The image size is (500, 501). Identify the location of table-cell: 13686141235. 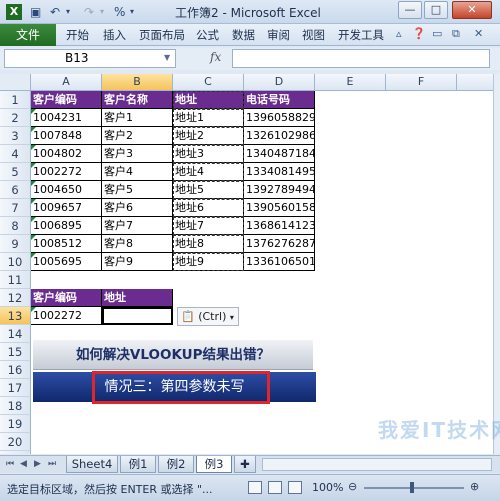
(279, 226).